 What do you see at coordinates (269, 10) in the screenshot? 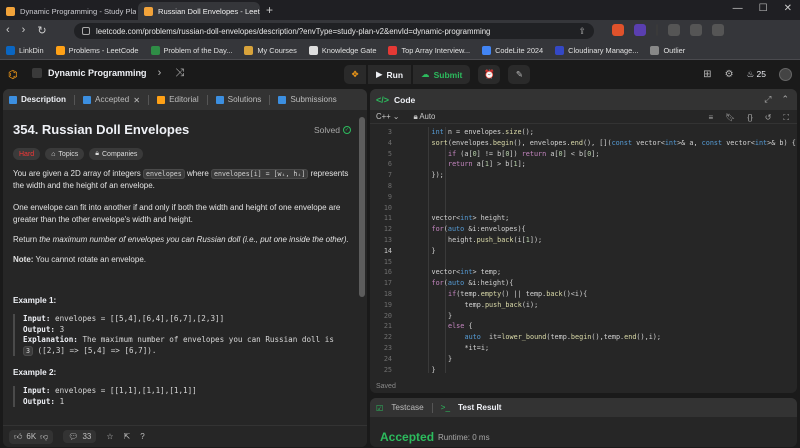
I see `new-tab-button: +` at bounding box center [269, 10].